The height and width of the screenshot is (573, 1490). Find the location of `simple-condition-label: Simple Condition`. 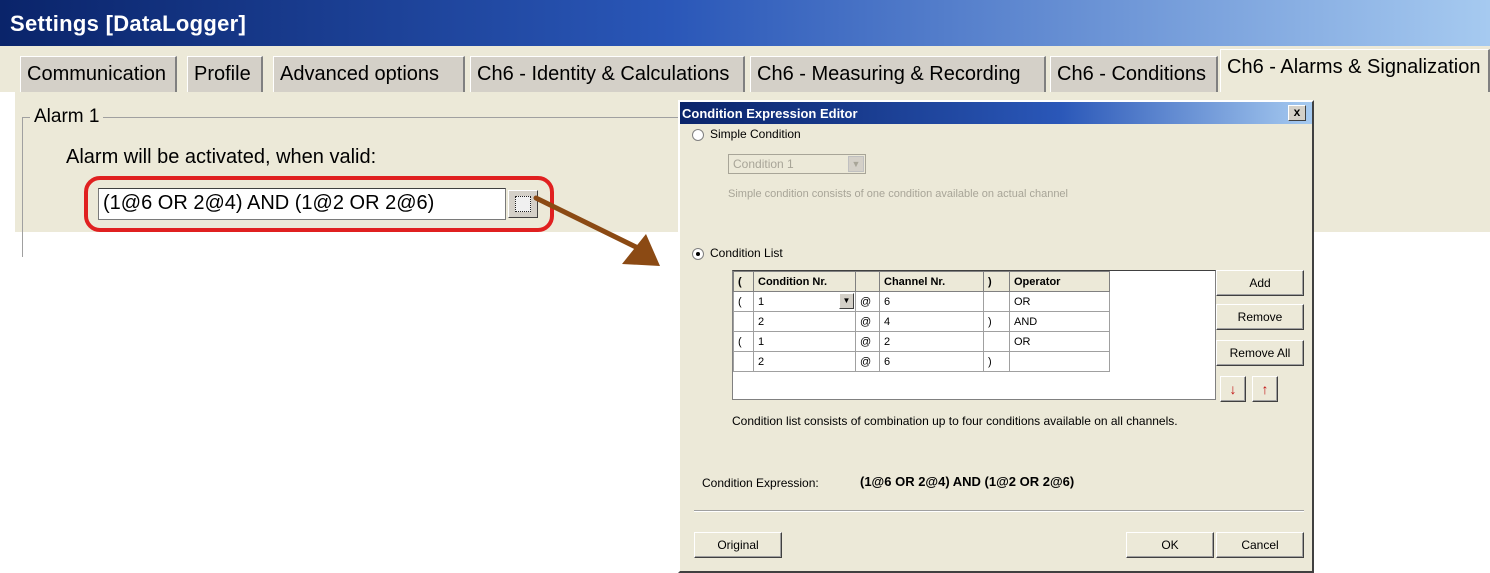

simple-condition-label: Simple Condition is located at coordinates (755, 134).